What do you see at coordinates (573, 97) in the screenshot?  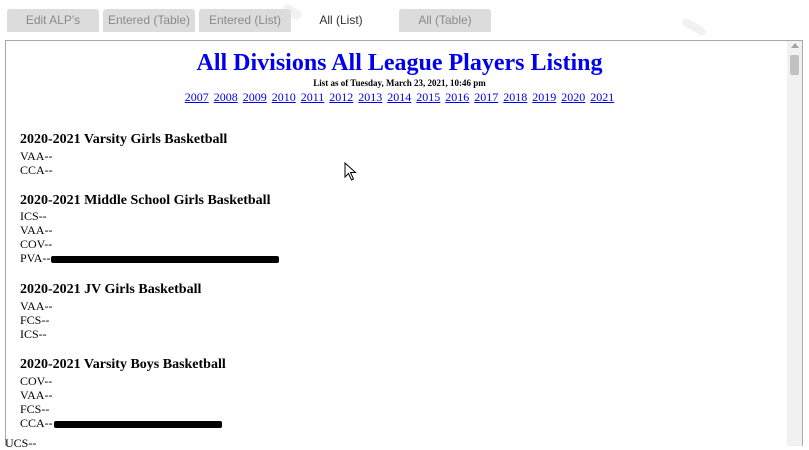 I see `year-link-2020: 2020` at bounding box center [573, 97].